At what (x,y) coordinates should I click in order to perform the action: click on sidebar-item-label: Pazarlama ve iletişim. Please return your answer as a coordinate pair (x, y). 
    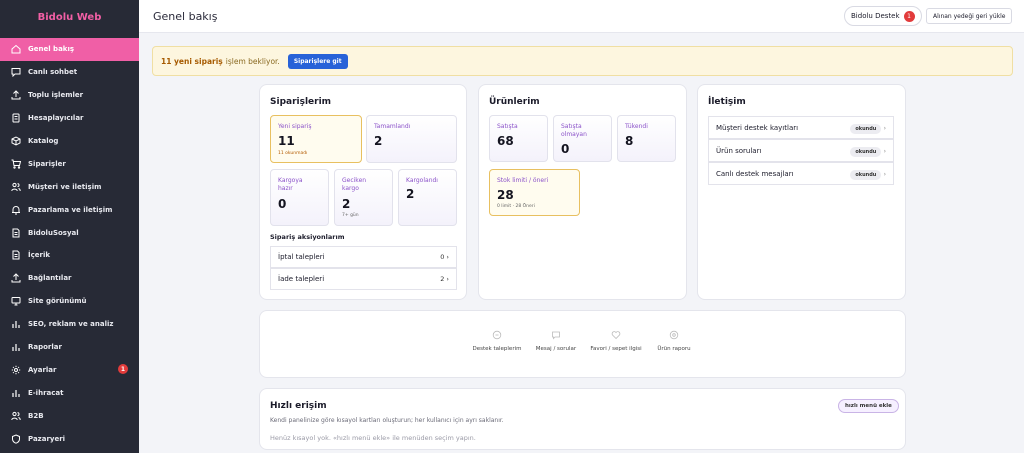
    Looking at the image, I should click on (70, 209).